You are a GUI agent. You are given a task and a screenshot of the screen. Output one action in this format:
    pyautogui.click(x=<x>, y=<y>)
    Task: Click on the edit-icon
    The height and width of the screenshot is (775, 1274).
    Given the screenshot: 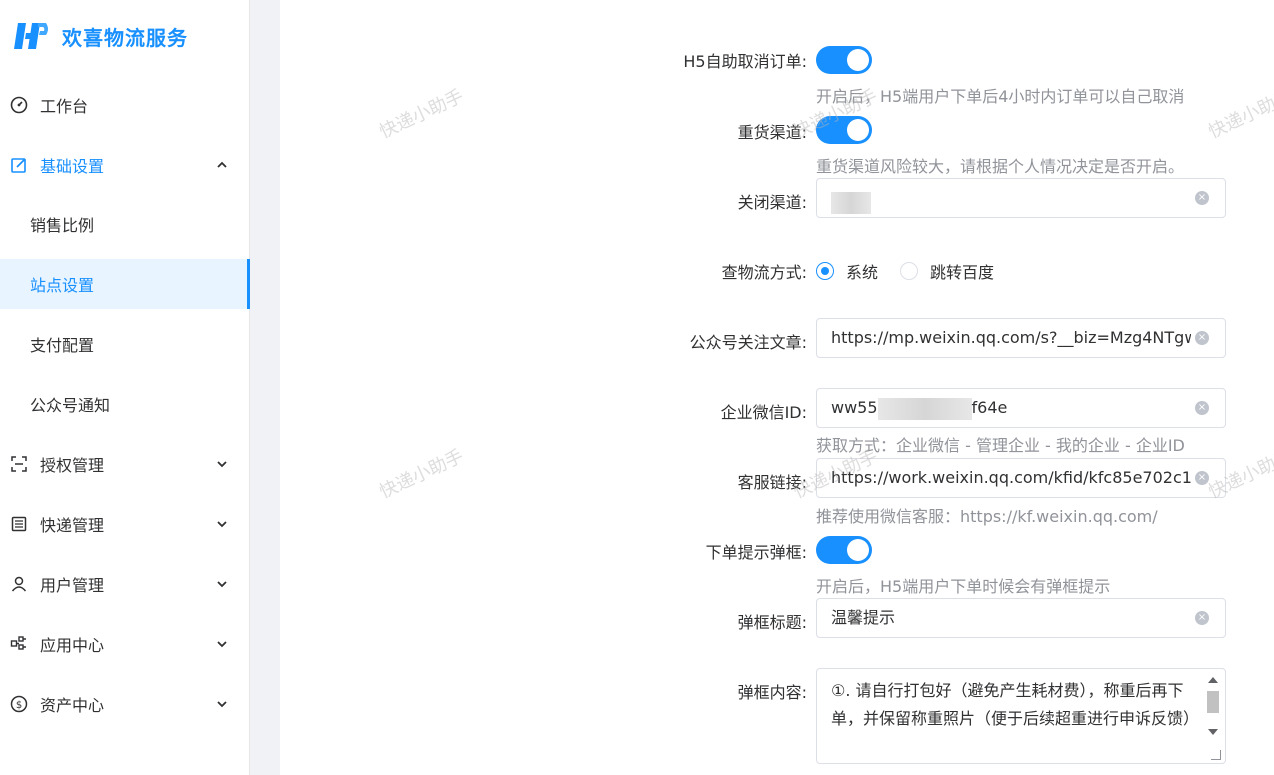 What is the action you would take?
    pyautogui.click(x=19, y=165)
    